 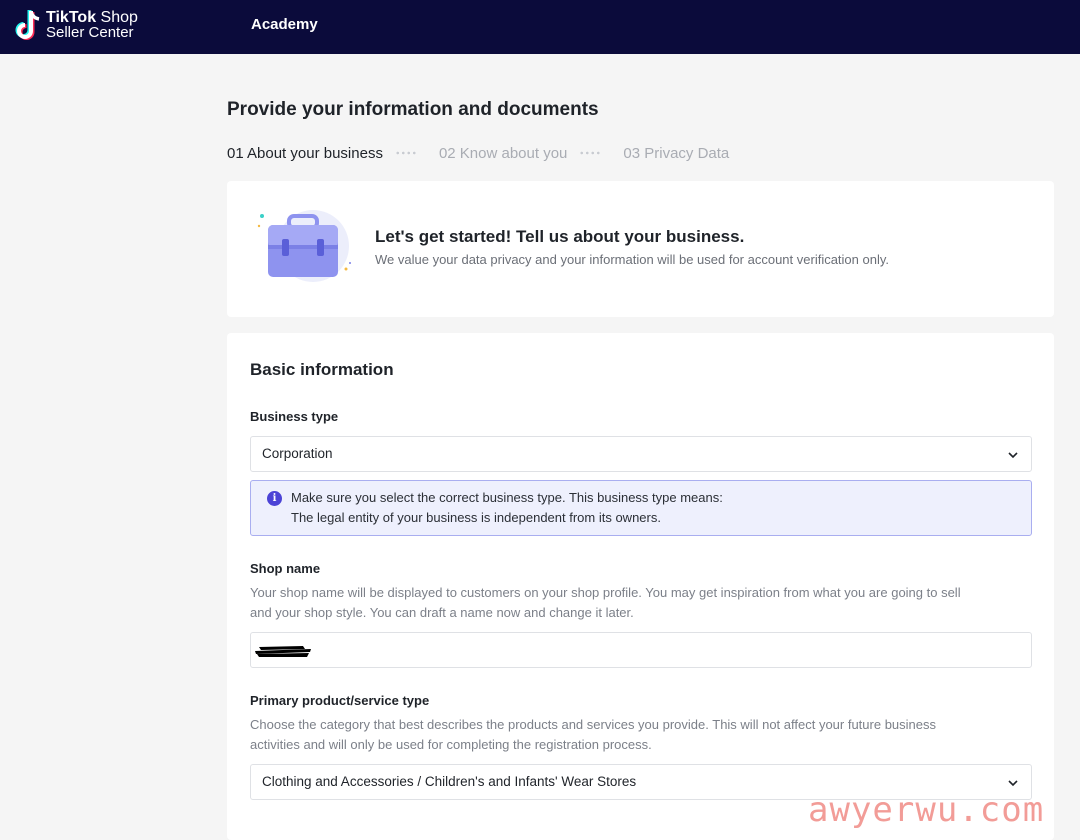 I want to click on info-icon: i, so click(x=274, y=498).